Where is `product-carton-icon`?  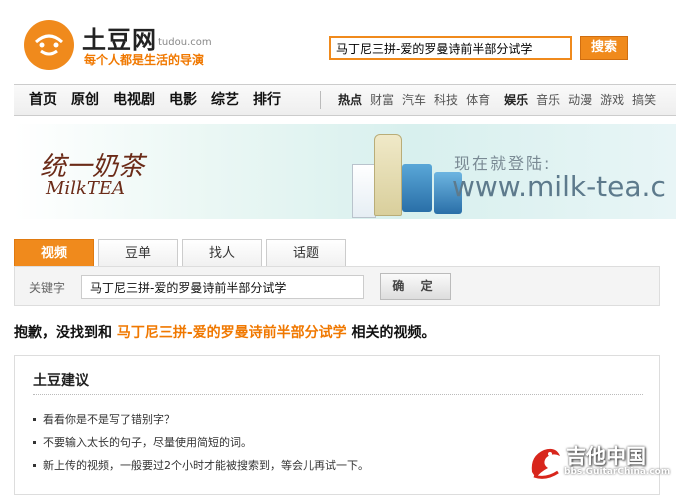
product-carton-icon is located at coordinates (364, 191).